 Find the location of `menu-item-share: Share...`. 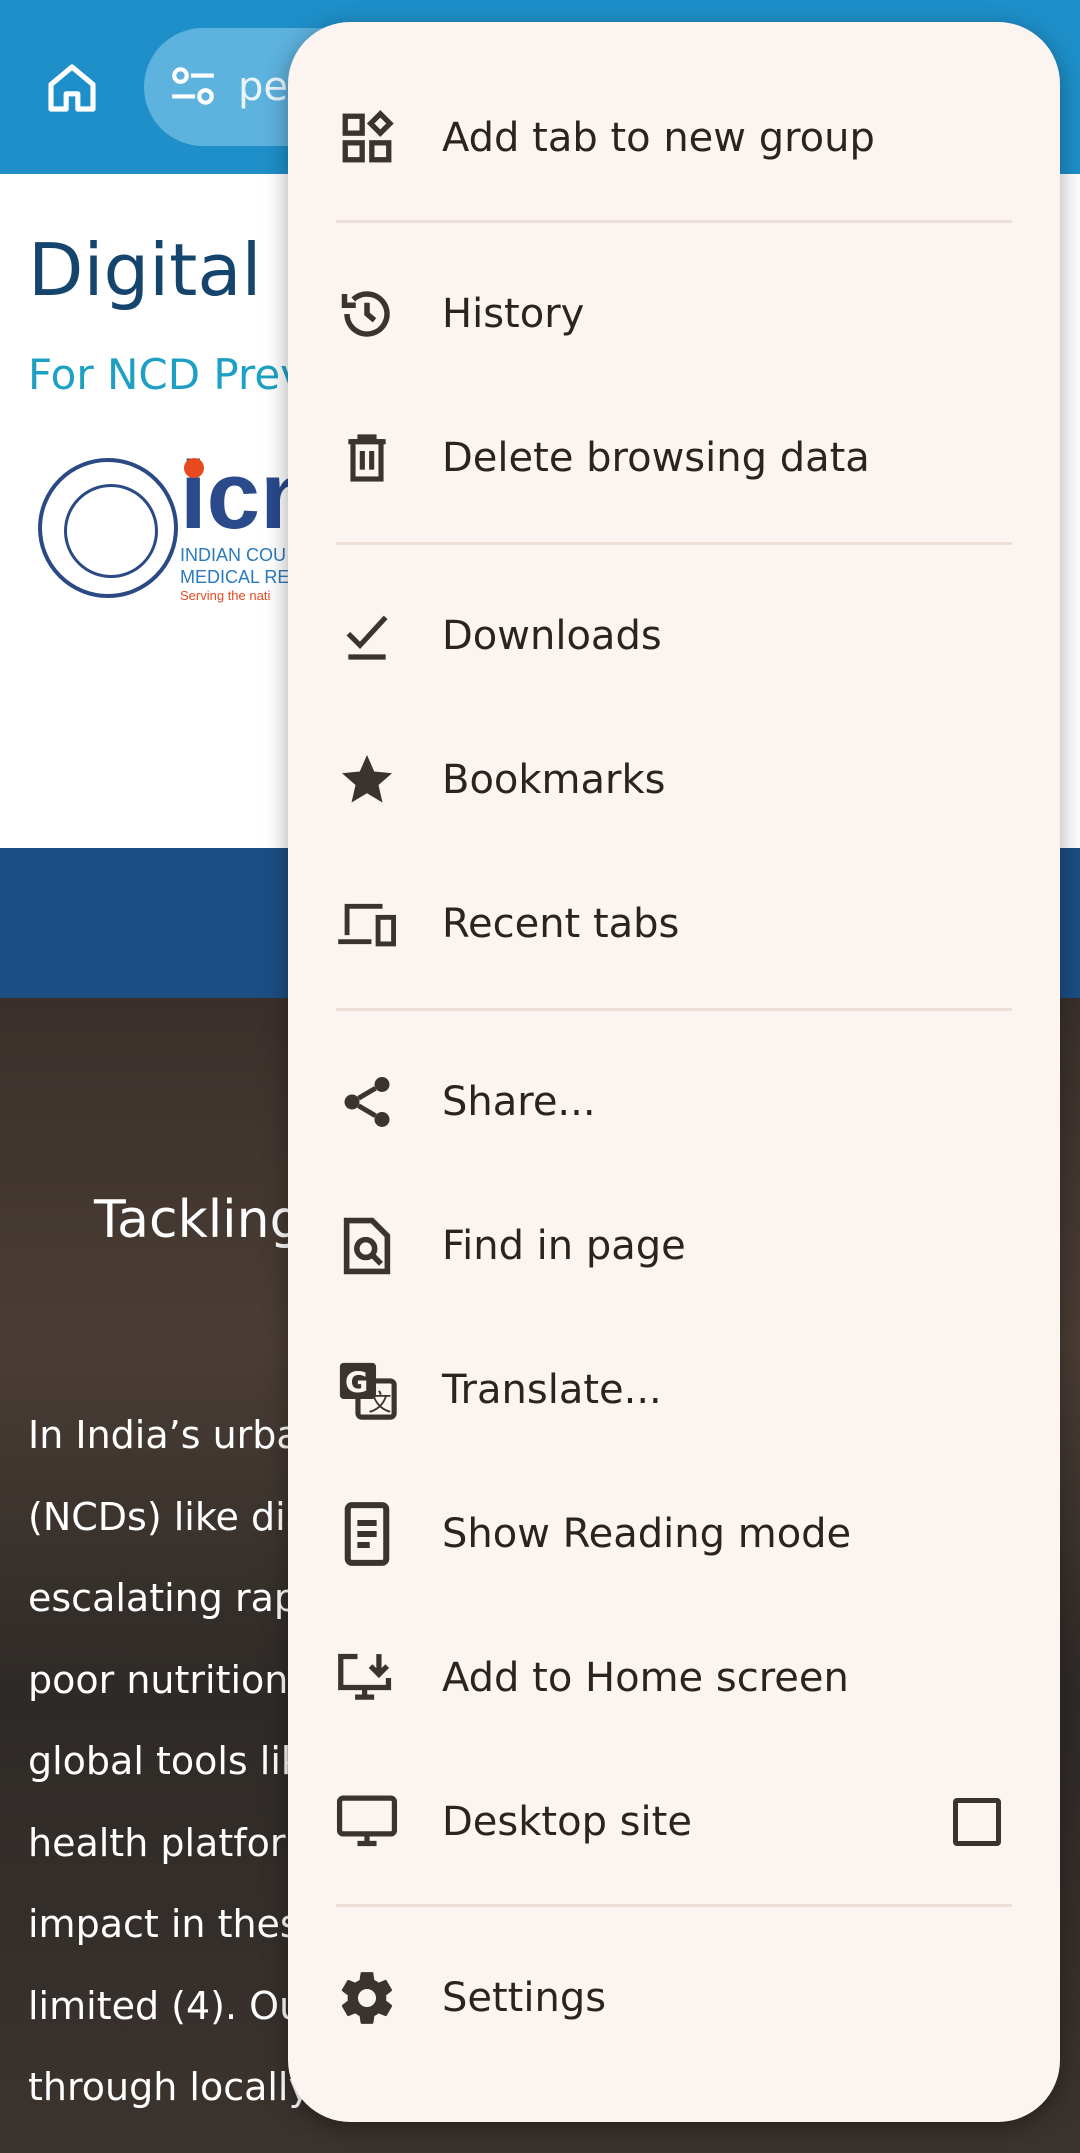

menu-item-share: Share... is located at coordinates (674, 1102).